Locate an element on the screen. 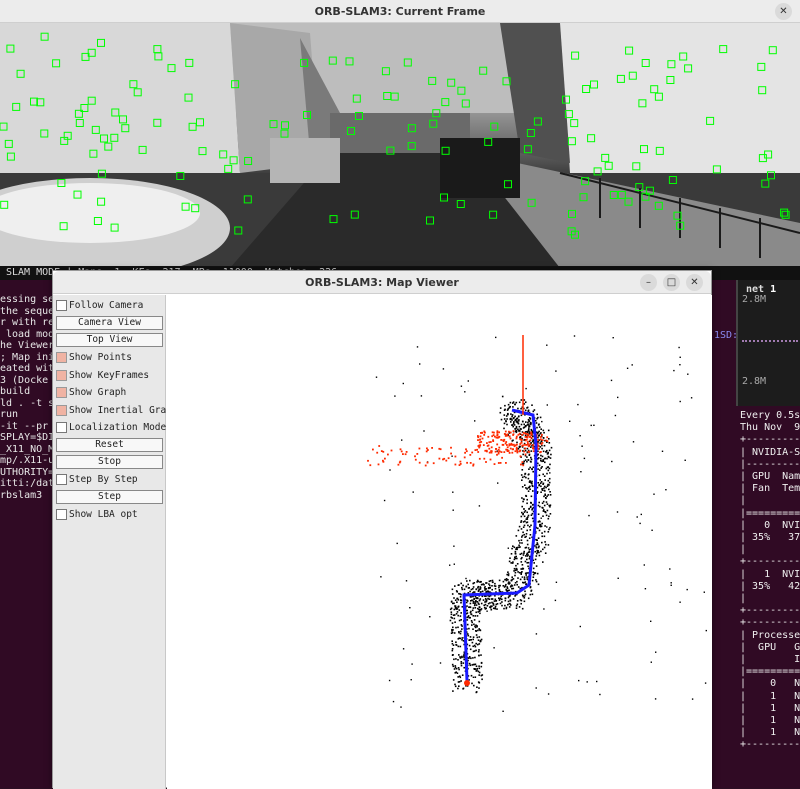  map-titlebar: ORB-SLAM3: Map Viewer – □ ✕ is located at coordinates (382, 282).